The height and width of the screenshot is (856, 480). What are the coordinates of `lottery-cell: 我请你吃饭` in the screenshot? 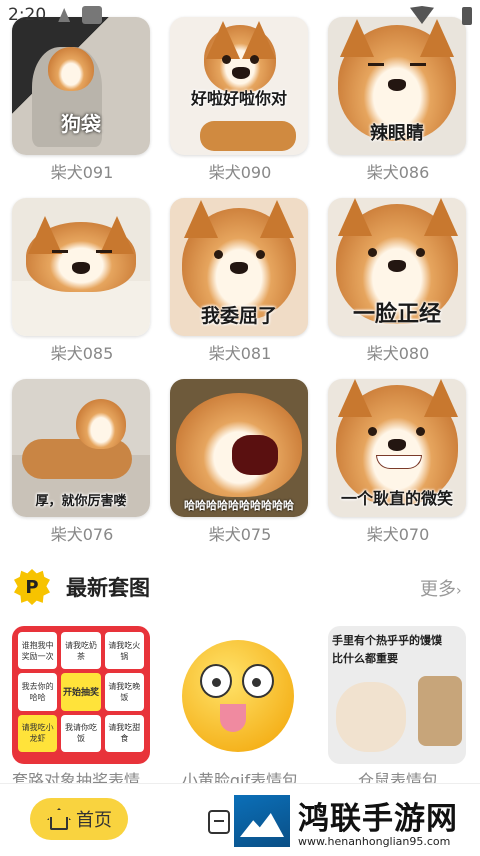 It's located at (81, 733).